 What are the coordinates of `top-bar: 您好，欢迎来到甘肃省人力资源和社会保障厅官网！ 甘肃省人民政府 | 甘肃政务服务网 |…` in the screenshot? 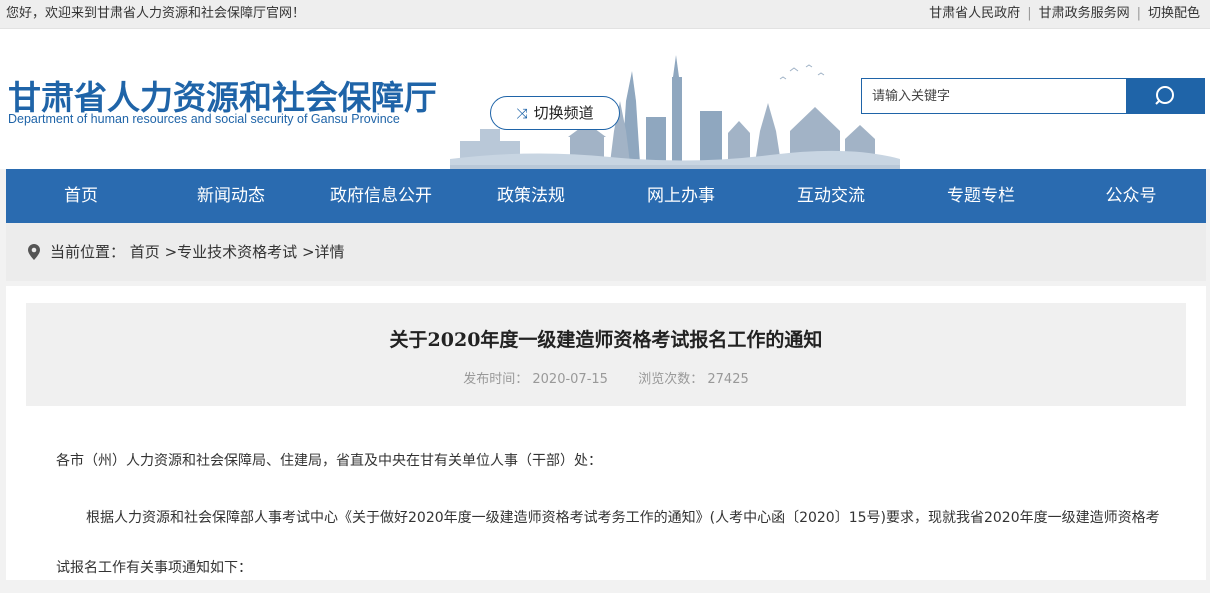 It's located at (605, 14).